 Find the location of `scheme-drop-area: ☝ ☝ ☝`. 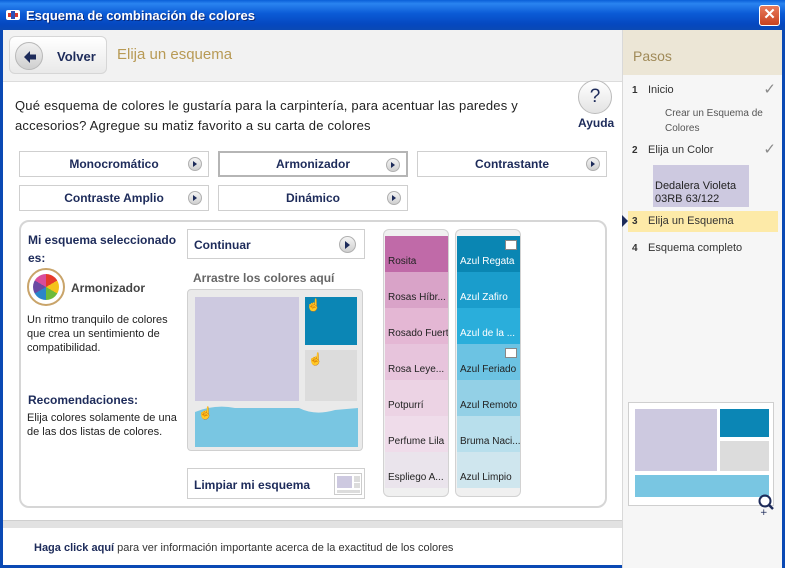

scheme-drop-area: ☝ ☝ ☝ is located at coordinates (275, 370).